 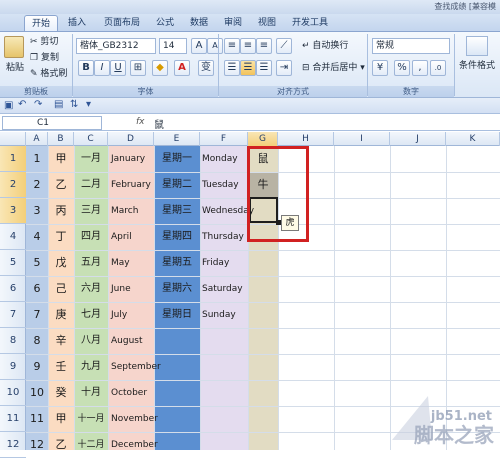 What do you see at coordinates (44, 42) in the screenshot?
I see `cut-button: ✂ 剪切` at bounding box center [44, 42].